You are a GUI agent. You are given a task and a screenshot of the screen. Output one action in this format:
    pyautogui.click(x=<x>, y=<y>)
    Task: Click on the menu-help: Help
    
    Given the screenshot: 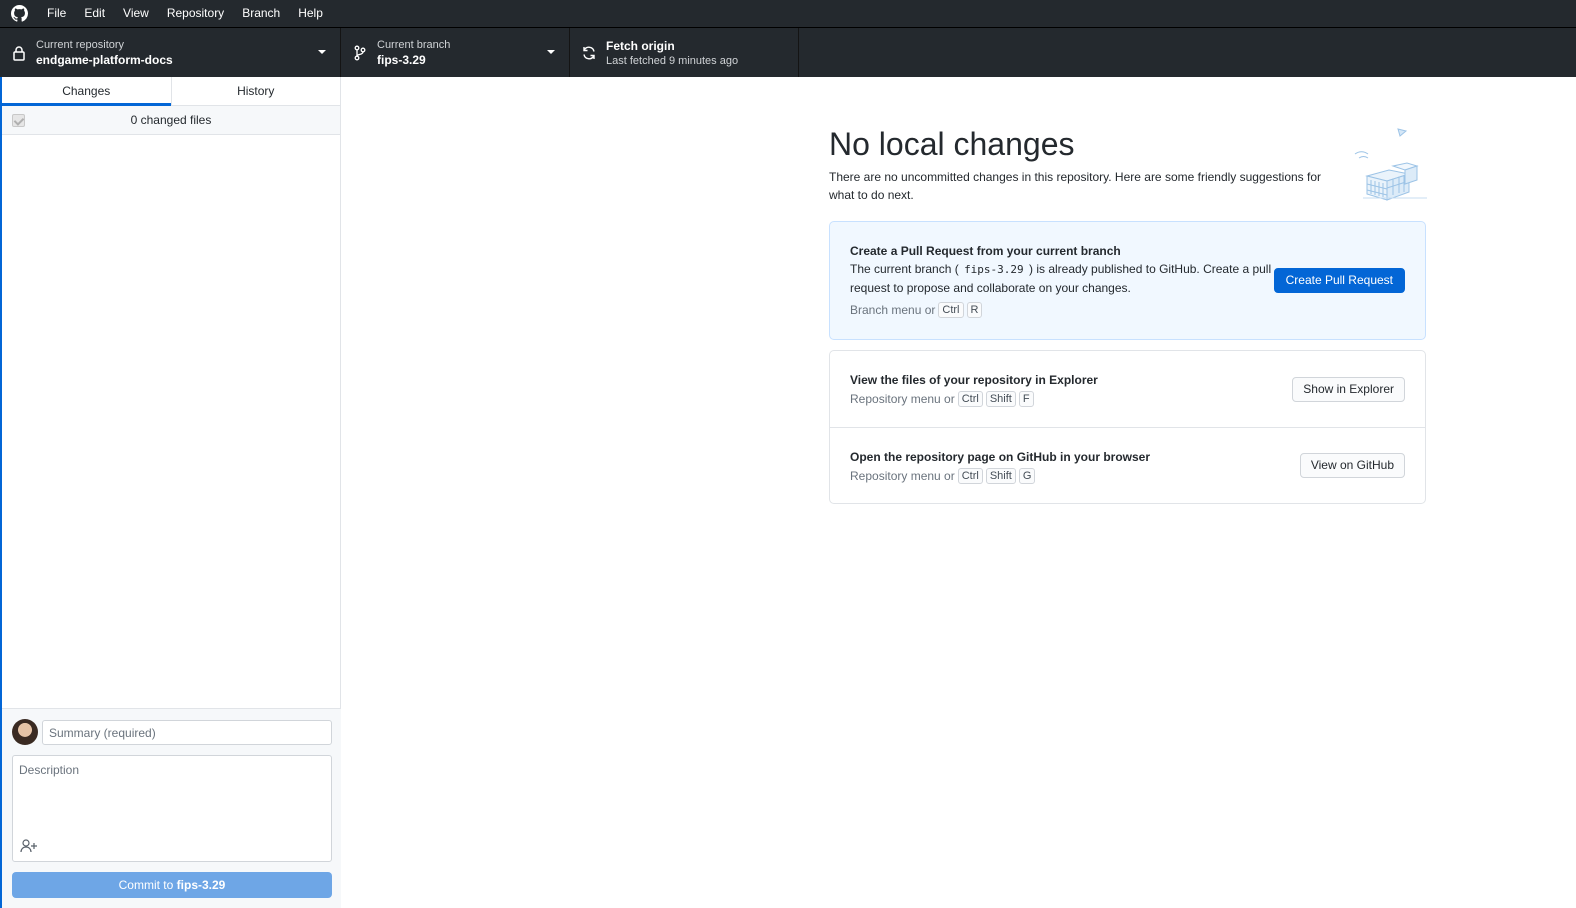 What is the action you would take?
    pyautogui.click(x=310, y=13)
    